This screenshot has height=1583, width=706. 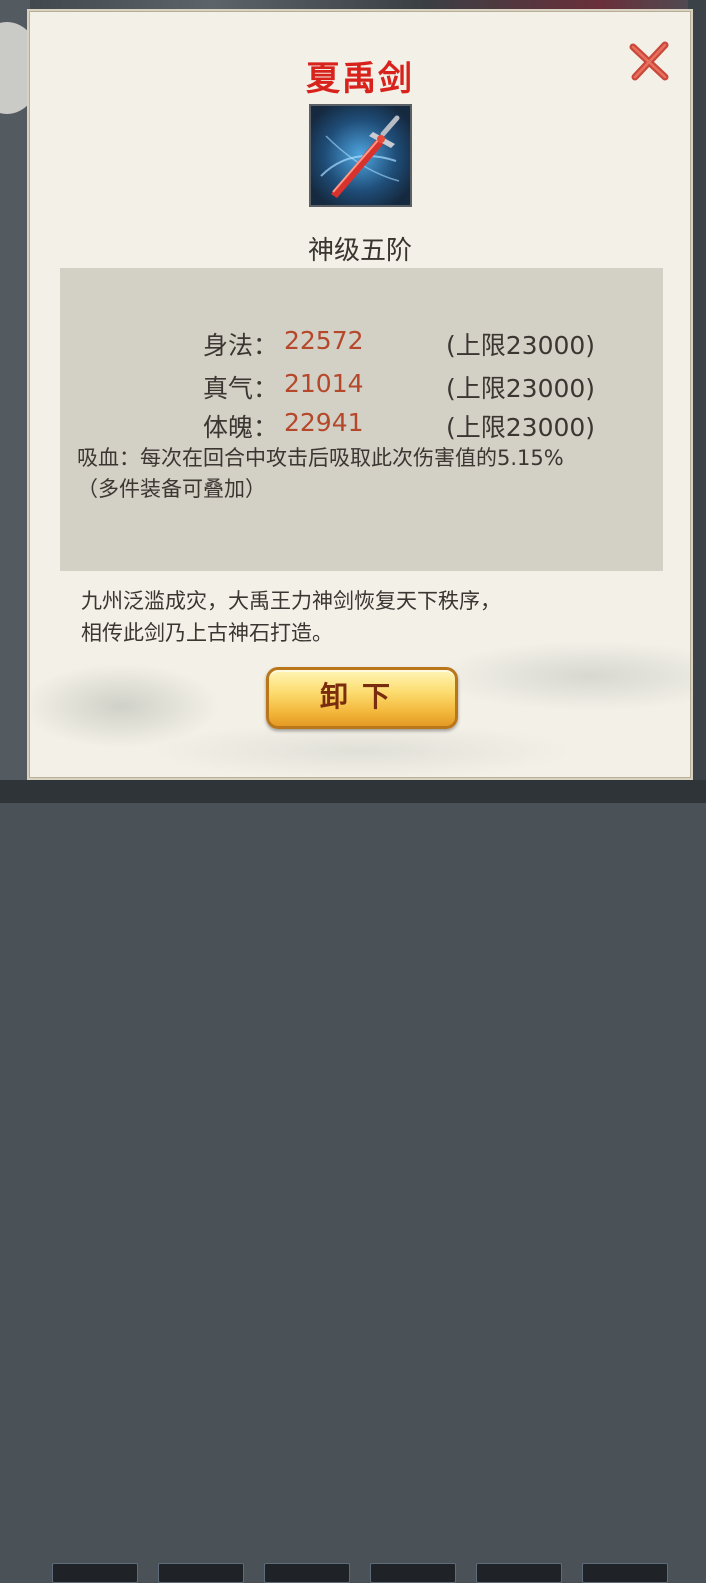 I want to click on stat-row: 体魄： 22941 (上限23000), so click(x=361, y=426).